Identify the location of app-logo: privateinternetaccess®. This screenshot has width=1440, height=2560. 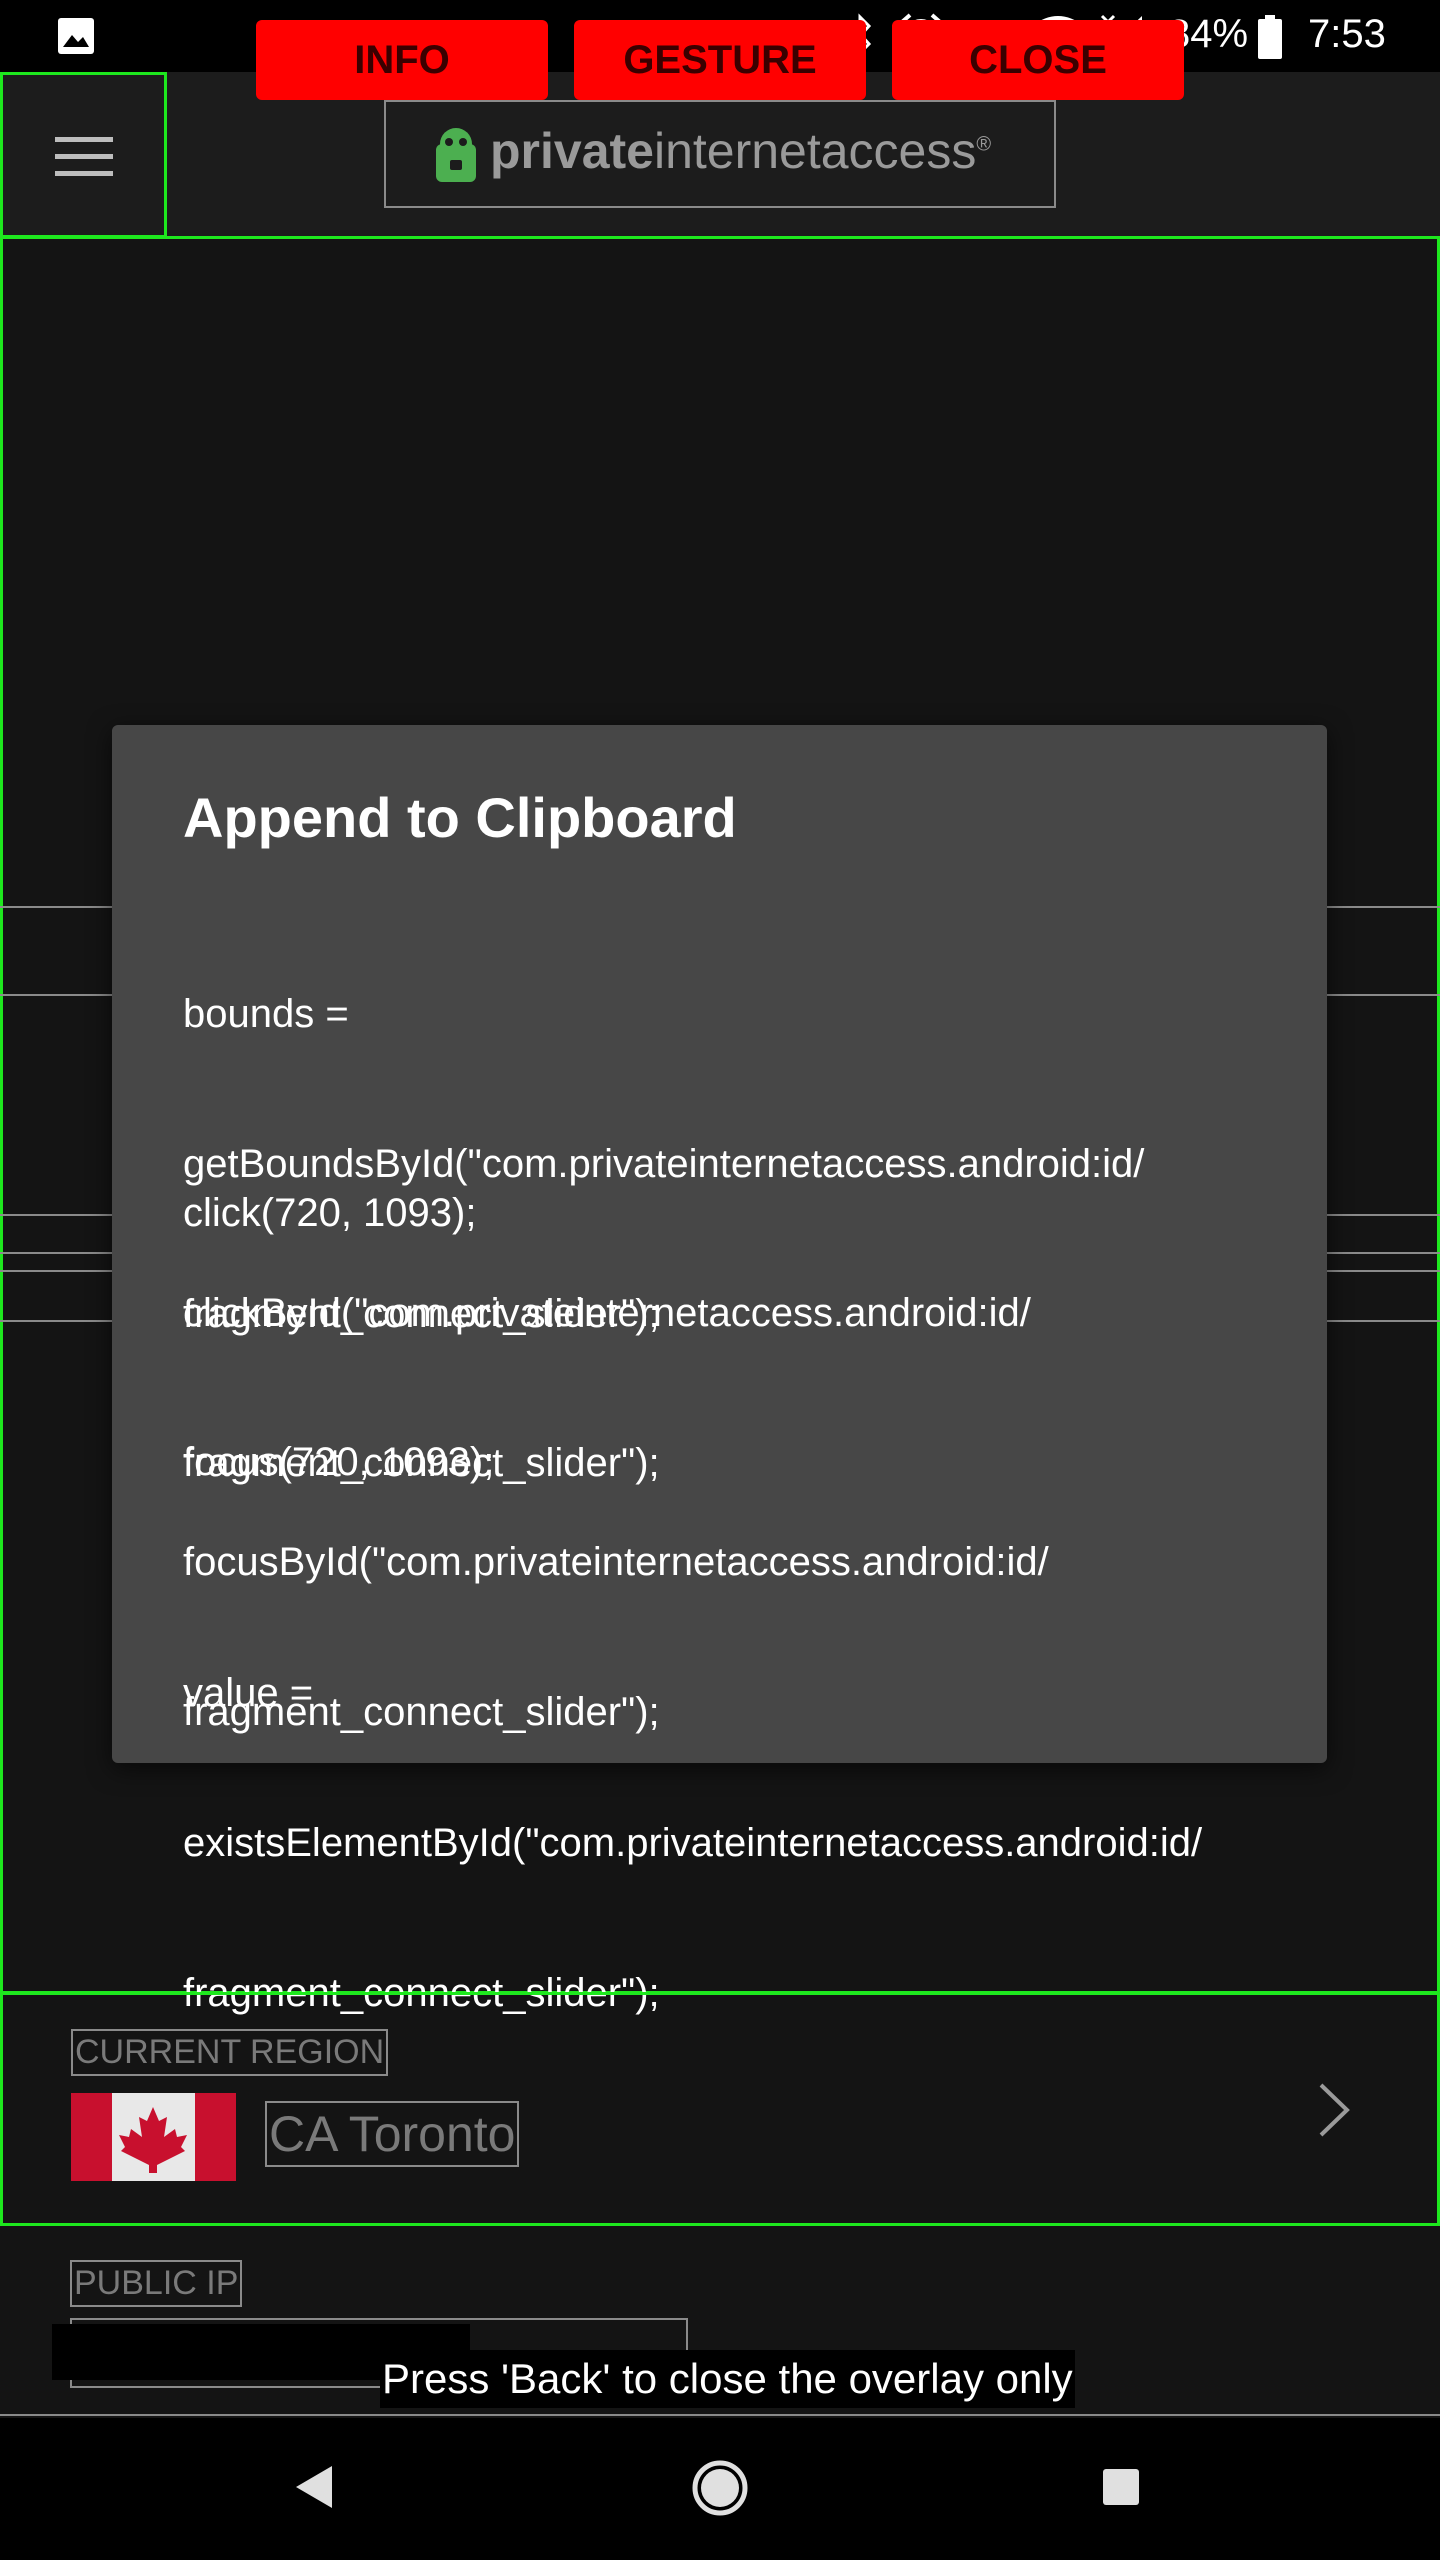
(720, 154).